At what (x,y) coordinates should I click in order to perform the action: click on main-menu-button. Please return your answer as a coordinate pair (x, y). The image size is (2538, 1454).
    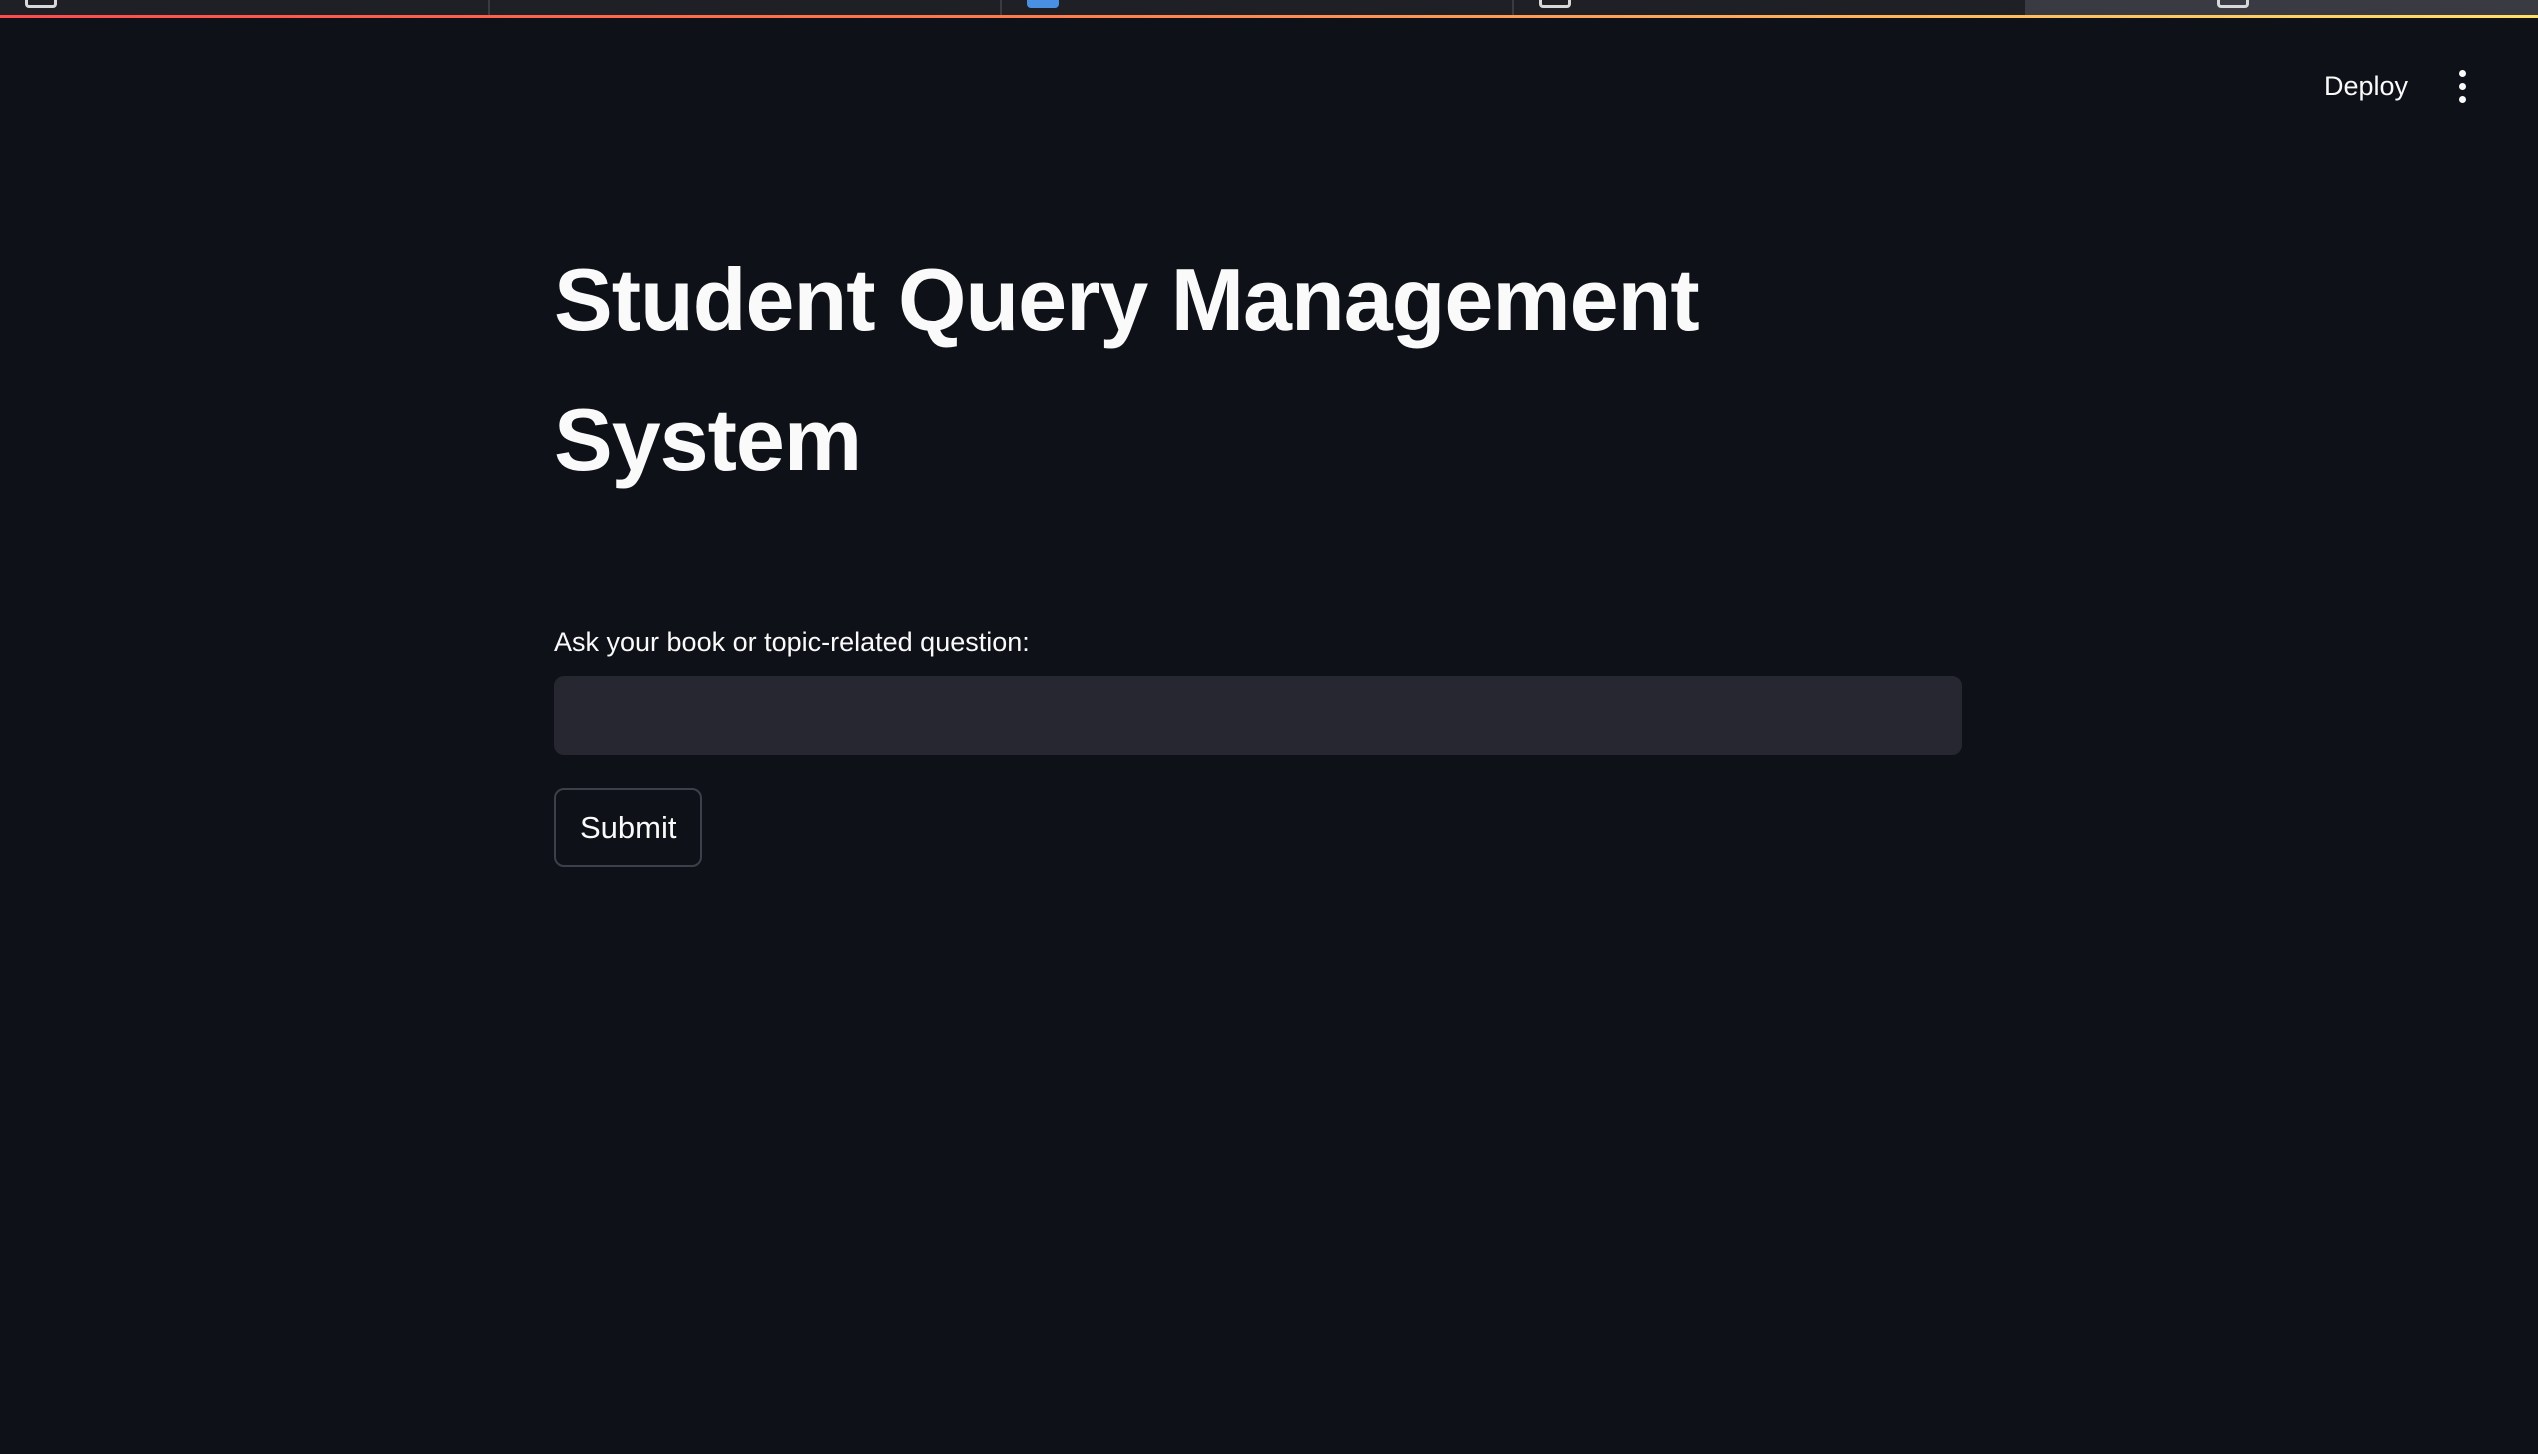
    Looking at the image, I should click on (2462, 86).